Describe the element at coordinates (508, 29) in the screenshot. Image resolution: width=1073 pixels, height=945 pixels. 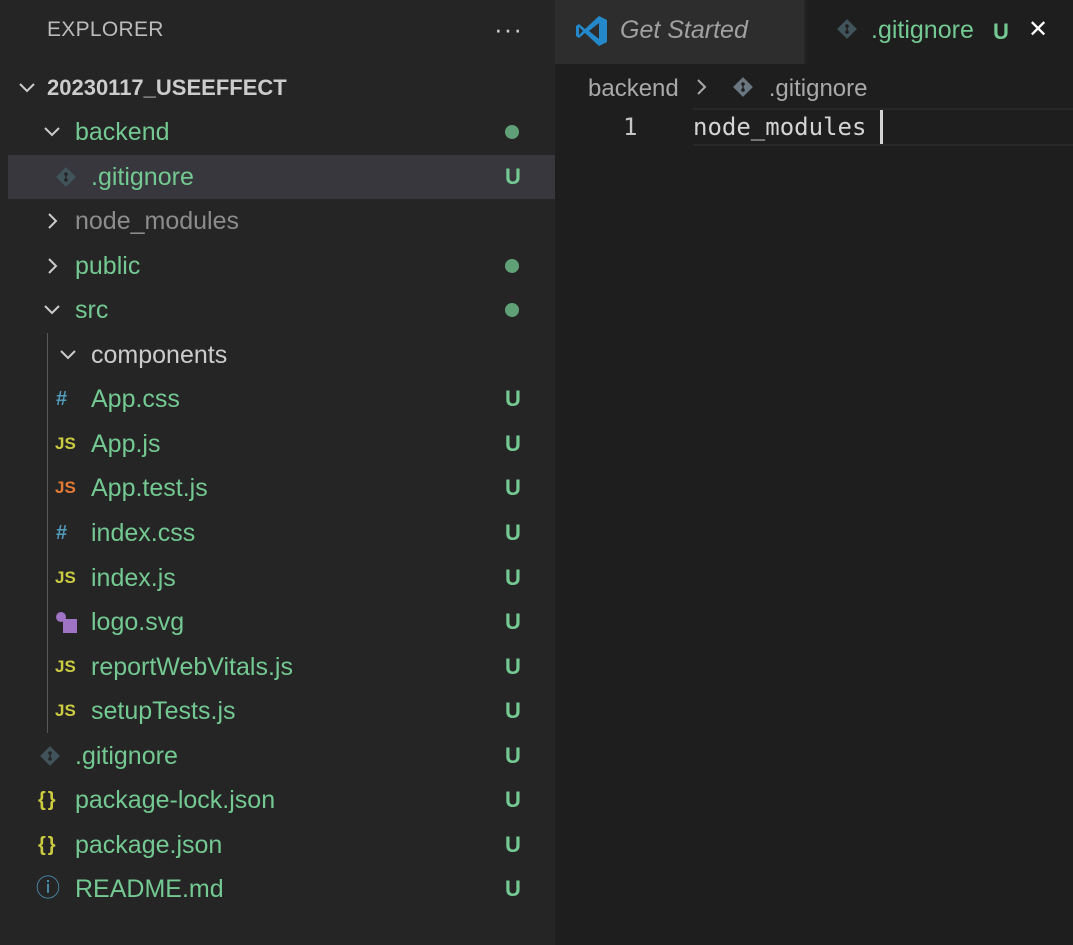
I see `more-actions-button: ···` at that location.